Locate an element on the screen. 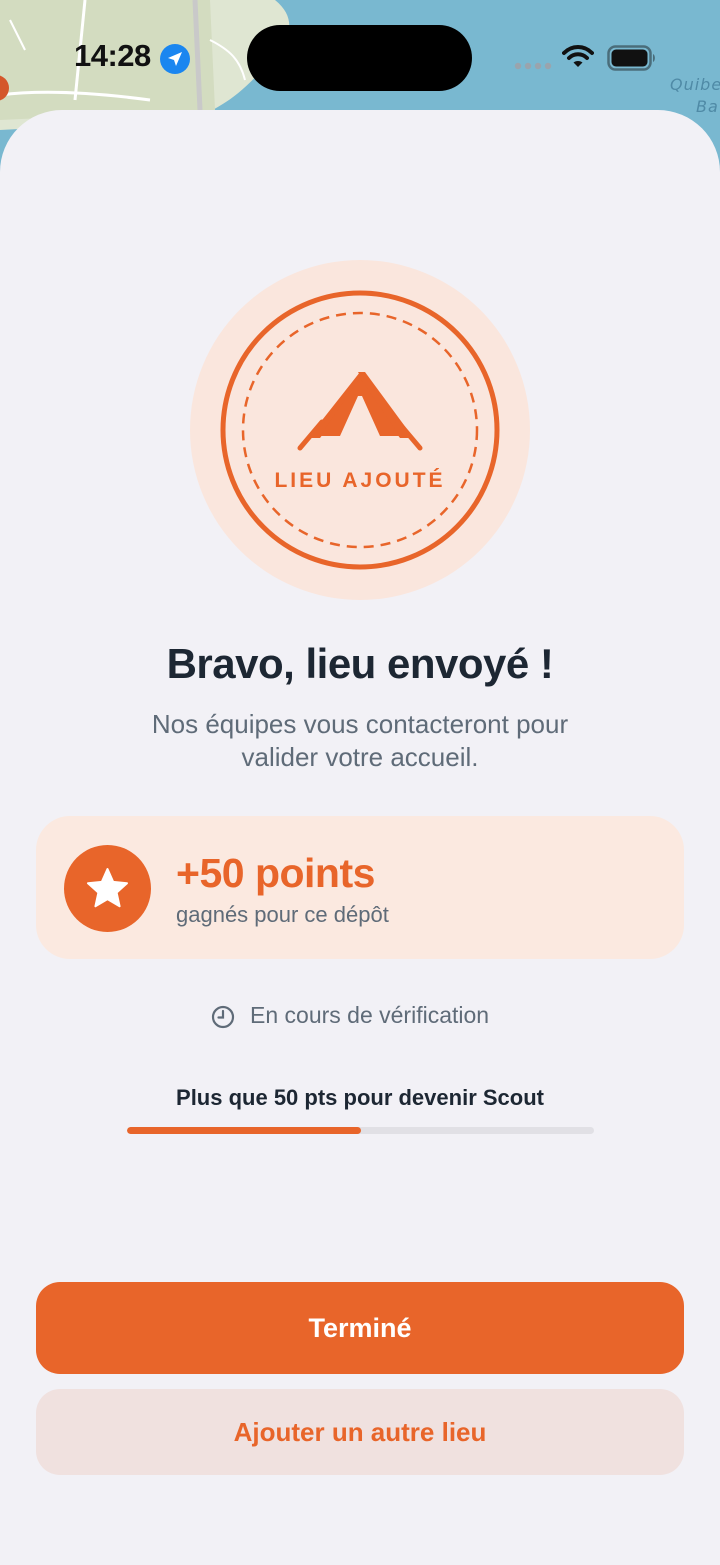  points-value: +50 points is located at coordinates (275, 873).